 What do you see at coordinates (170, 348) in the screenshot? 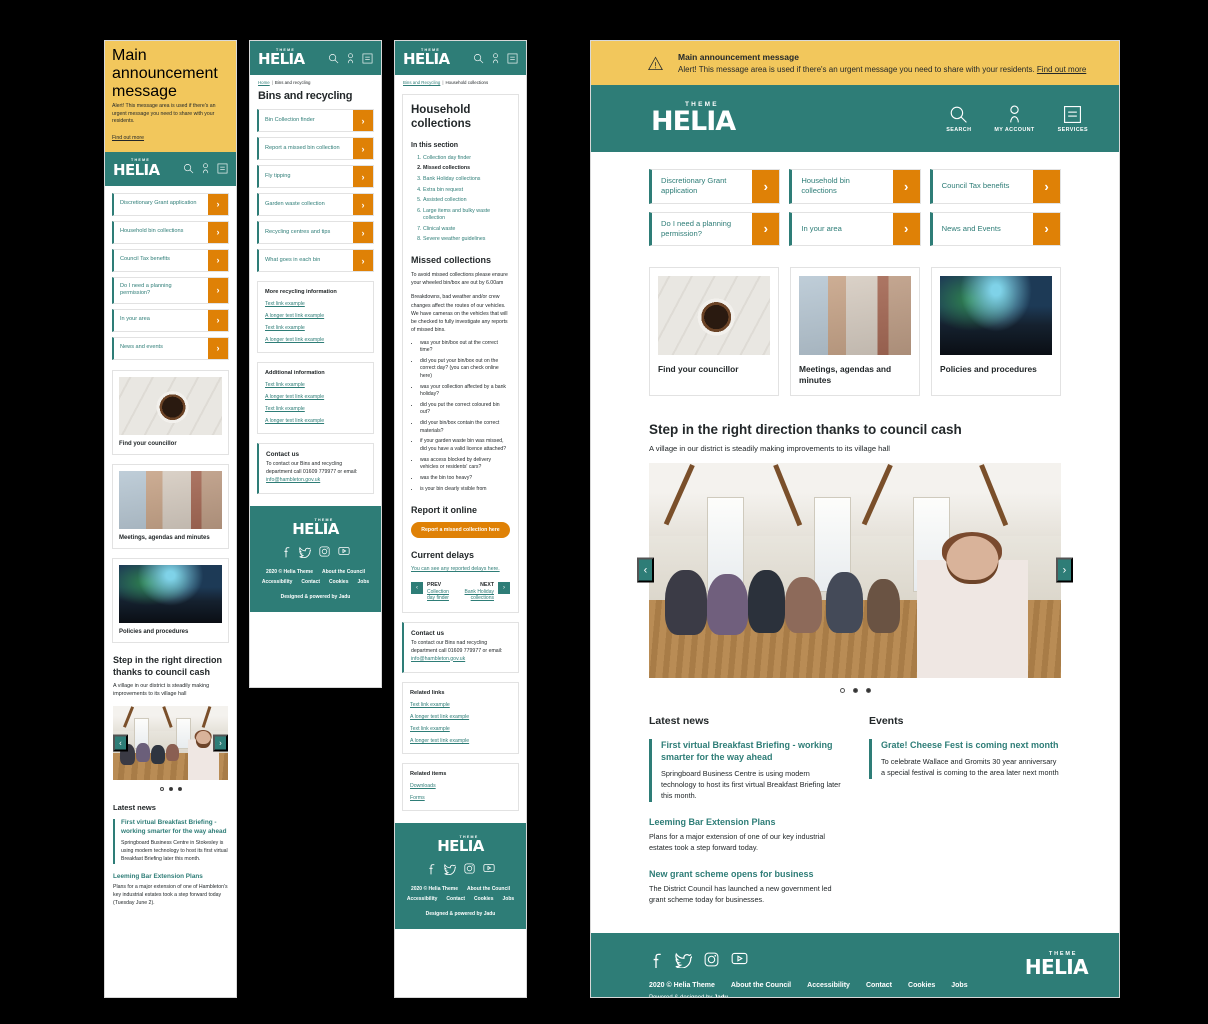
I see `task-card: News and events ›` at bounding box center [170, 348].